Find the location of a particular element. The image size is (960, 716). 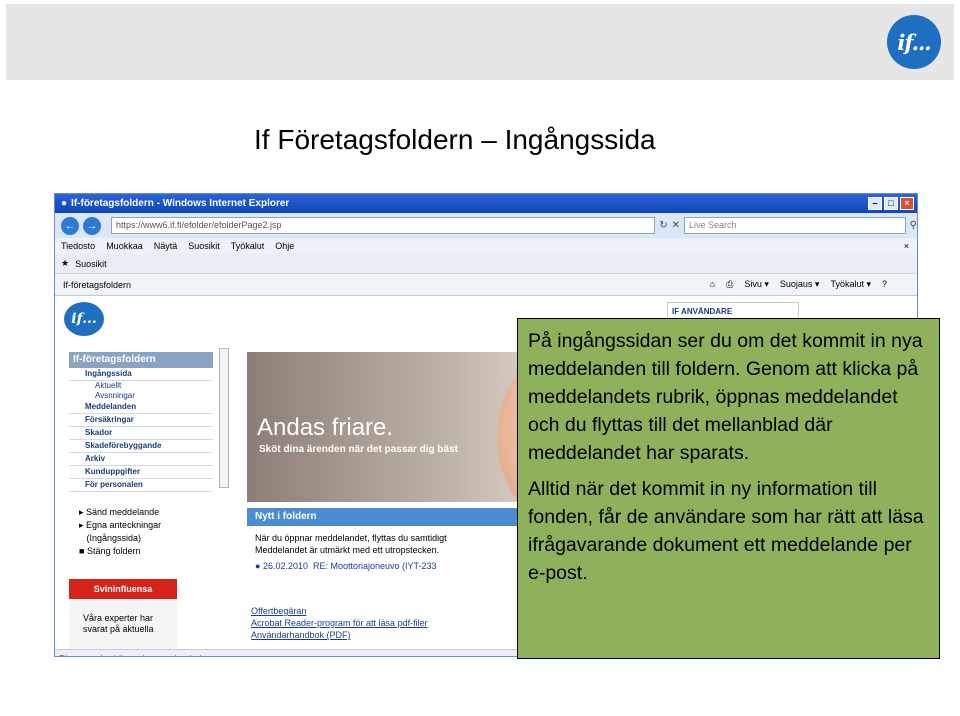

back-icon: ← is located at coordinates (70, 225).